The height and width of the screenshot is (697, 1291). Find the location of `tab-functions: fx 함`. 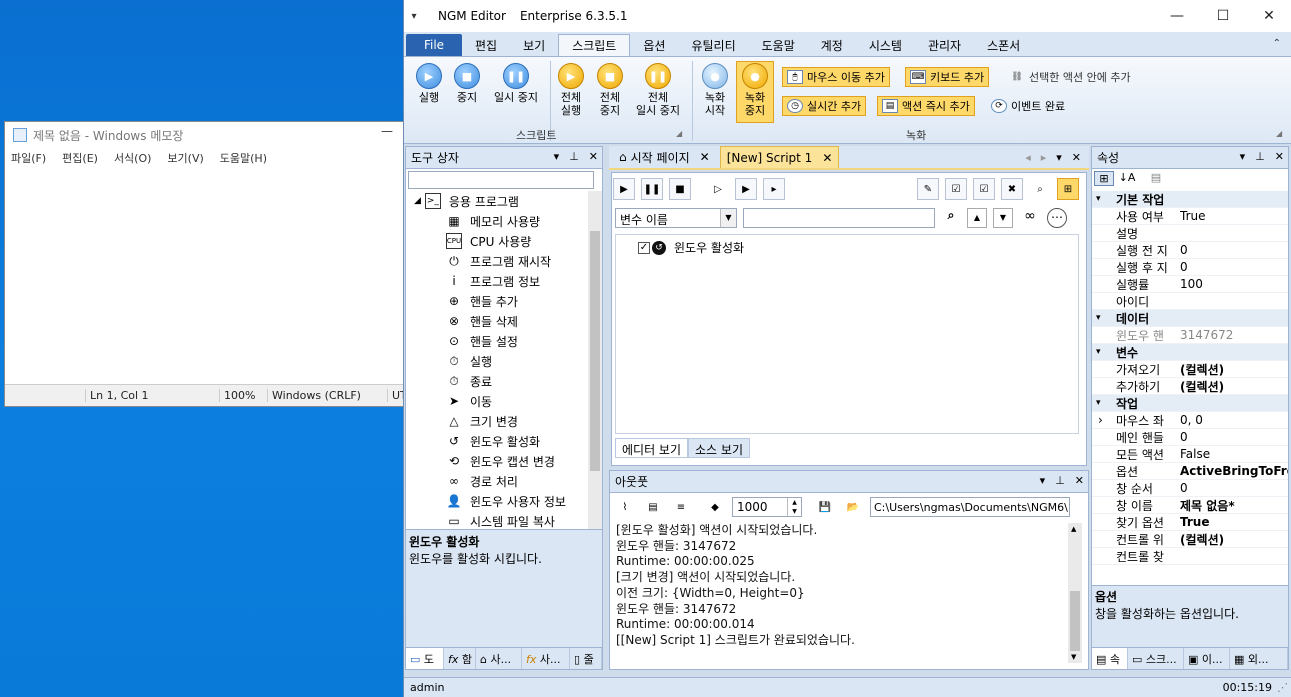

tab-functions: fx 함 is located at coordinates (460, 658).